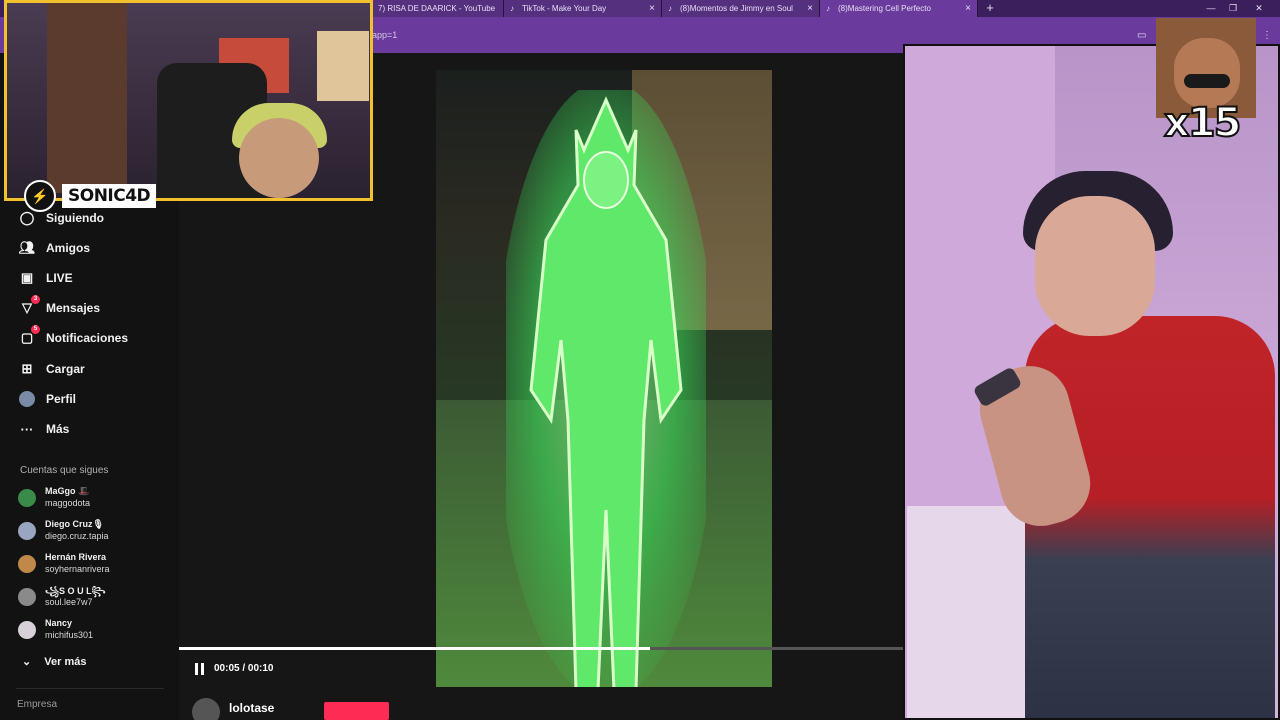 The height and width of the screenshot is (720, 1280). What do you see at coordinates (206, 709) in the screenshot?
I see `author-avatar` at bounding box center [206, 709].